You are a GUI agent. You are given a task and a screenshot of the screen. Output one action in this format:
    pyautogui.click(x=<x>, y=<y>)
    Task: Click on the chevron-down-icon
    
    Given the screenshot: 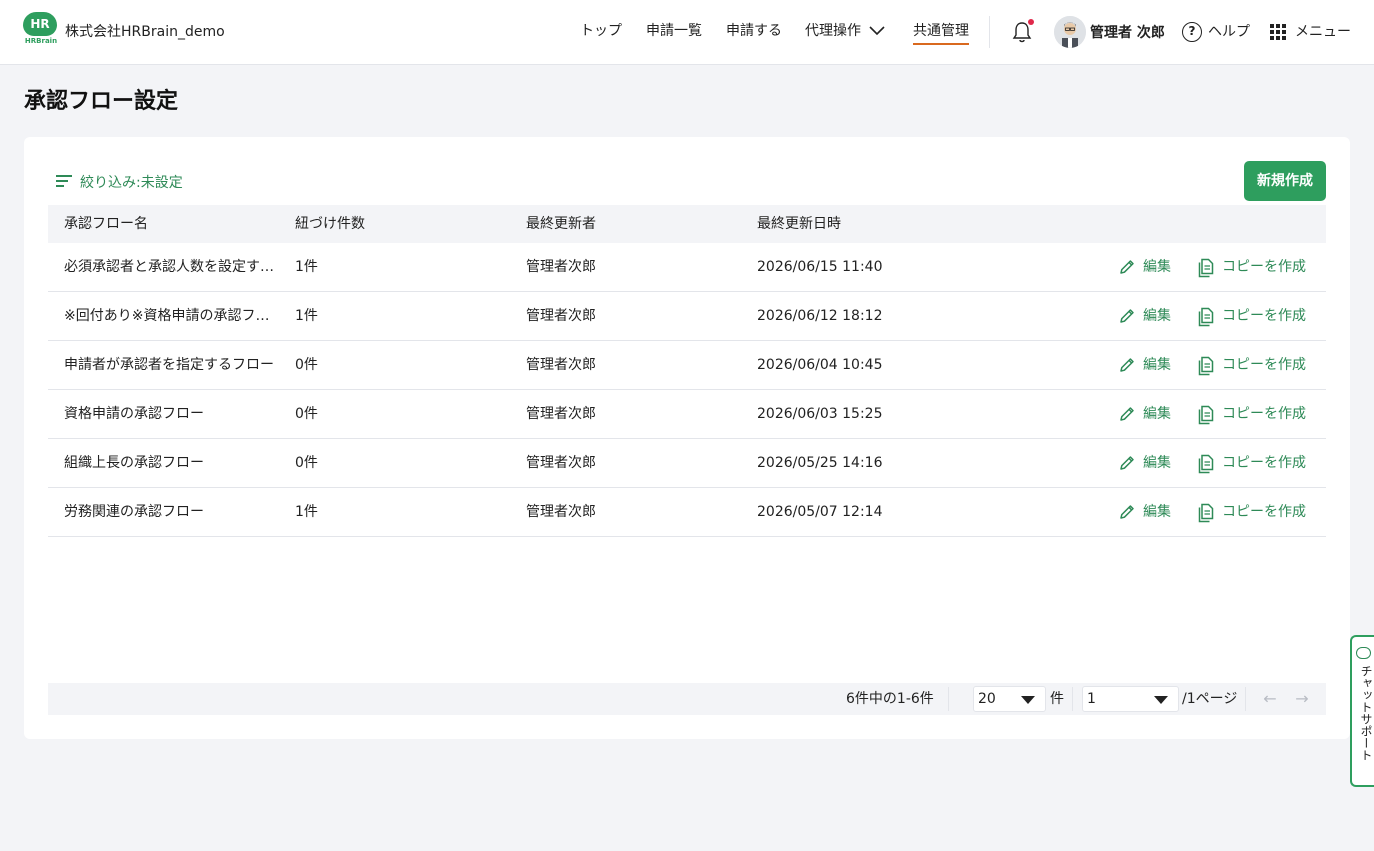 What is the action you would take?
    pyautogui.click(x=877, y=31)
    